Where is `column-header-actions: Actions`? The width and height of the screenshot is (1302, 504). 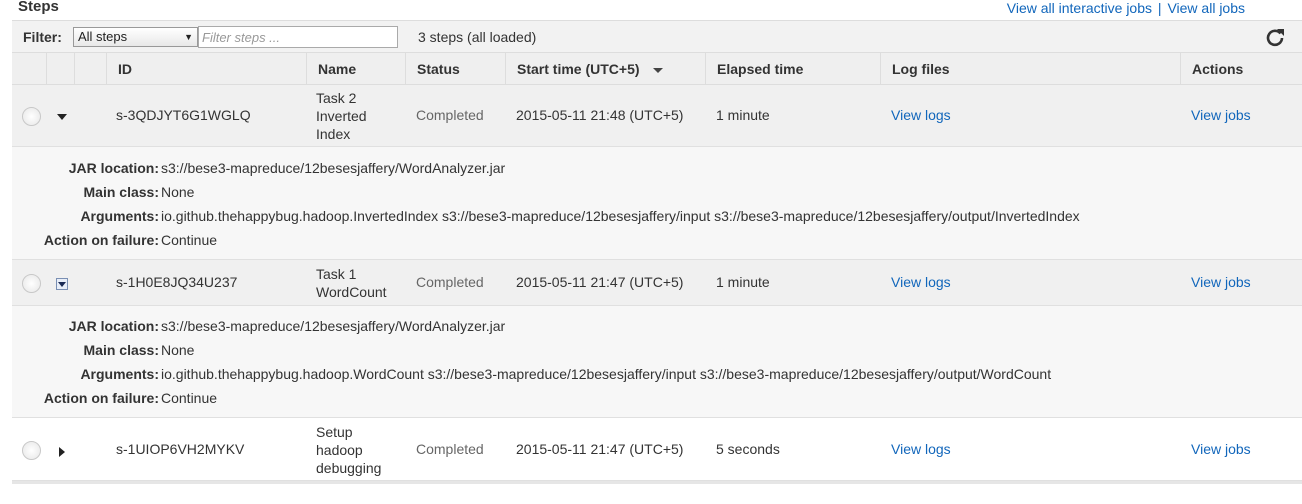 column-header-actions: Actions is located at coordinates (1241, 69).